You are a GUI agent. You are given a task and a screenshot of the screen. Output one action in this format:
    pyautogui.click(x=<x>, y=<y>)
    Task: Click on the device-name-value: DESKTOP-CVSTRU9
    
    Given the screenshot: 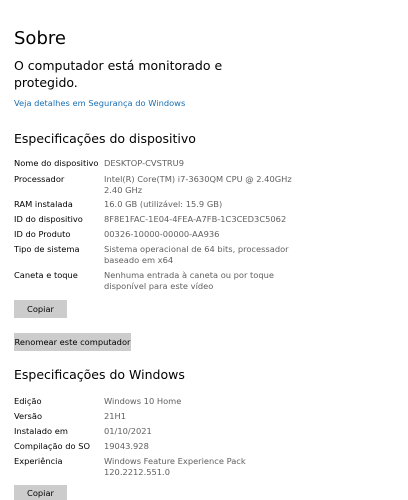 What is the action you would take?
    pyautogui.click(x=144, y=163)
    